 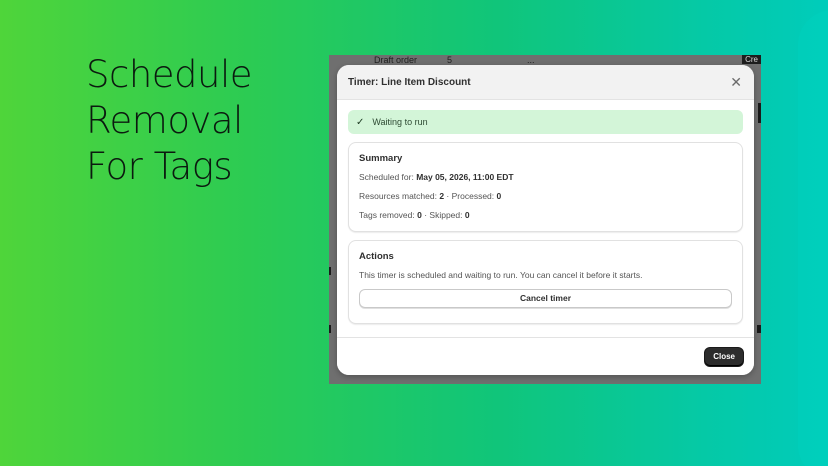 What do you see at coordinates (545, 196) in the screenshot?
I see `resources-line: Resources matched: 2 · Processed: 0` at bounding box center [545, 196].